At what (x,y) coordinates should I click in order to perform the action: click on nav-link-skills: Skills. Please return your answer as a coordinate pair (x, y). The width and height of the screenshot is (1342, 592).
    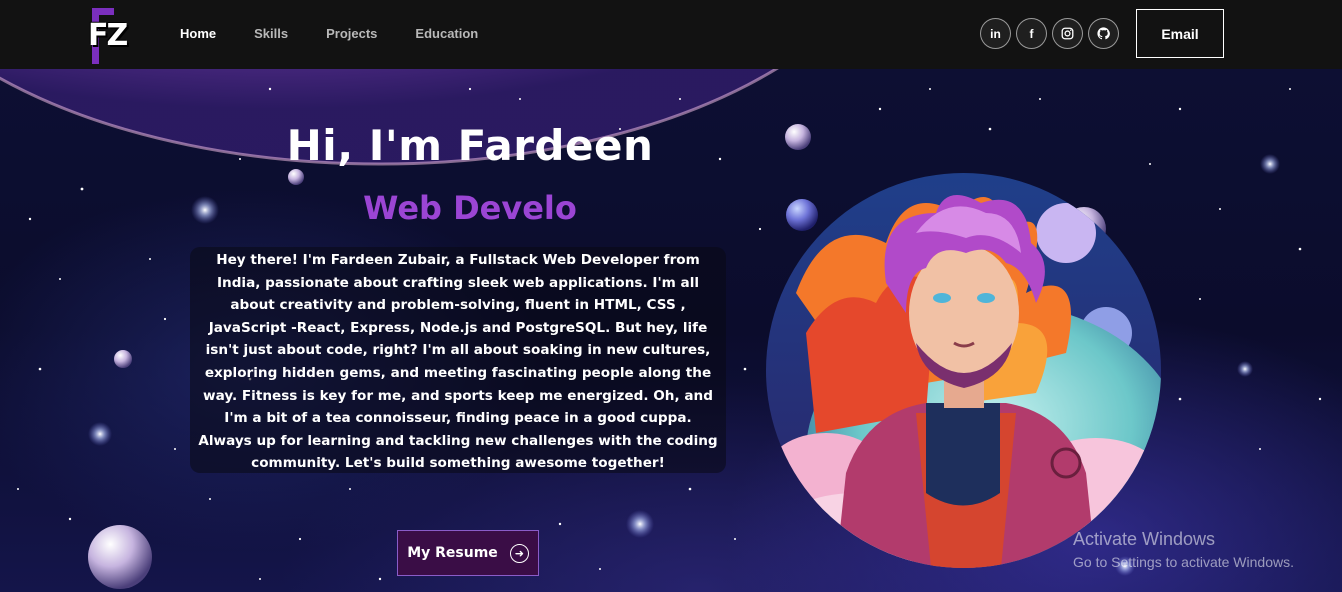
    Looking at the image, I should click on (271, 34).